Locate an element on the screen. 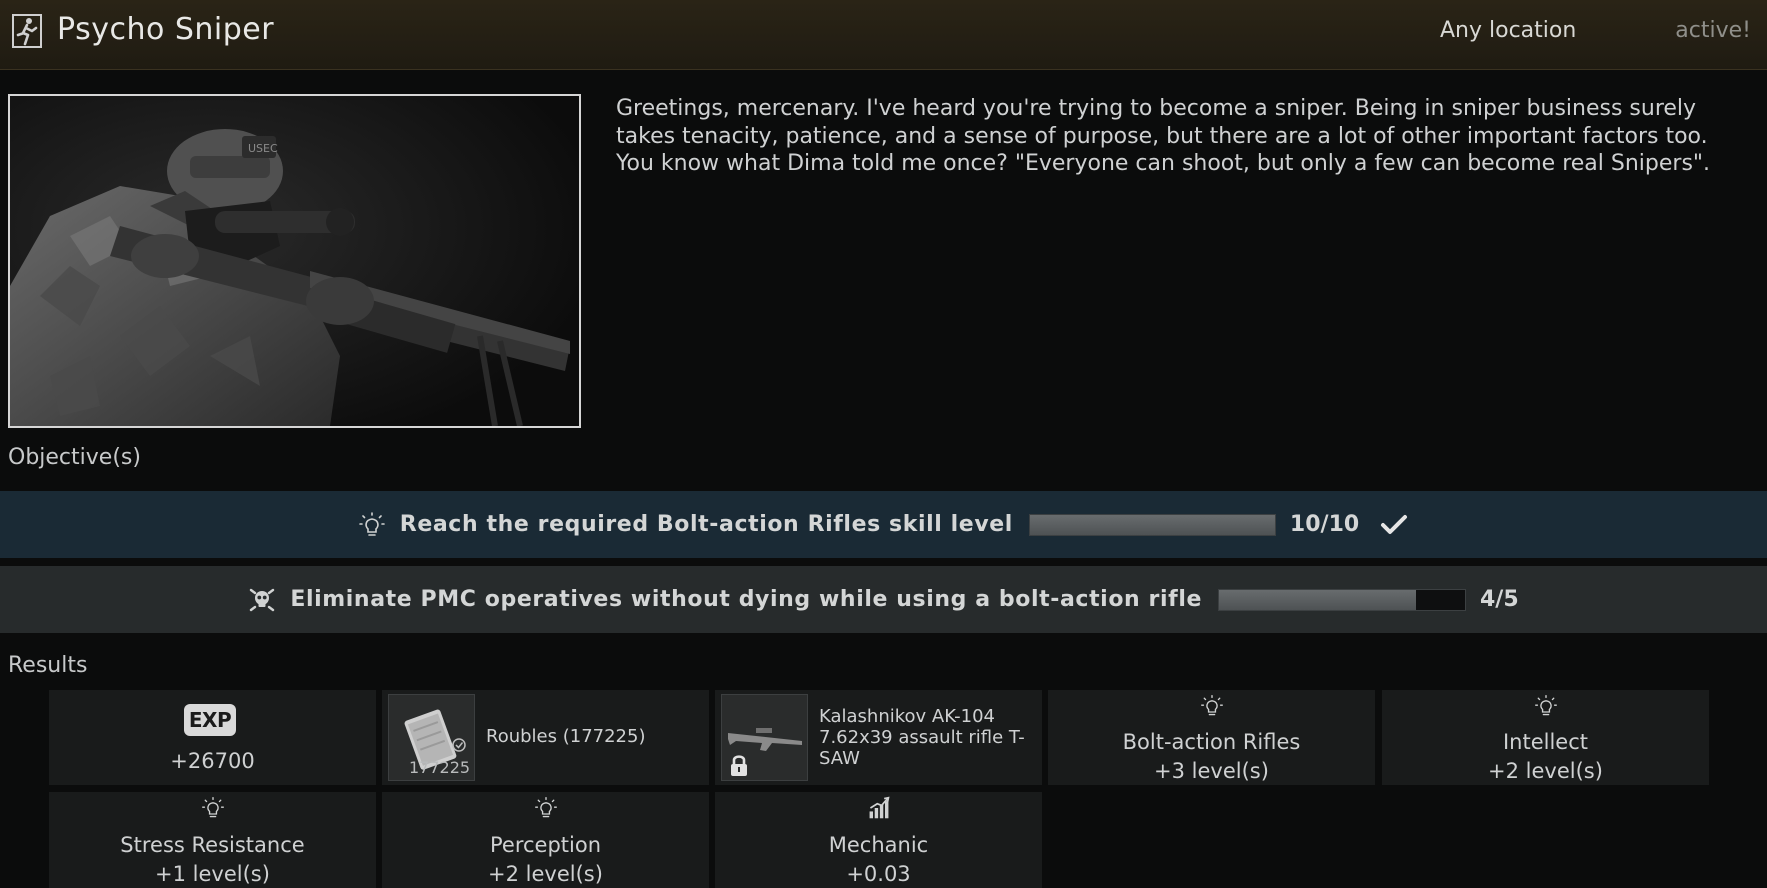 The height and width of the screenshot is (888, 1767). reward-skill-perception: Perception +2 level(s) is located at coordinates (545, 840).